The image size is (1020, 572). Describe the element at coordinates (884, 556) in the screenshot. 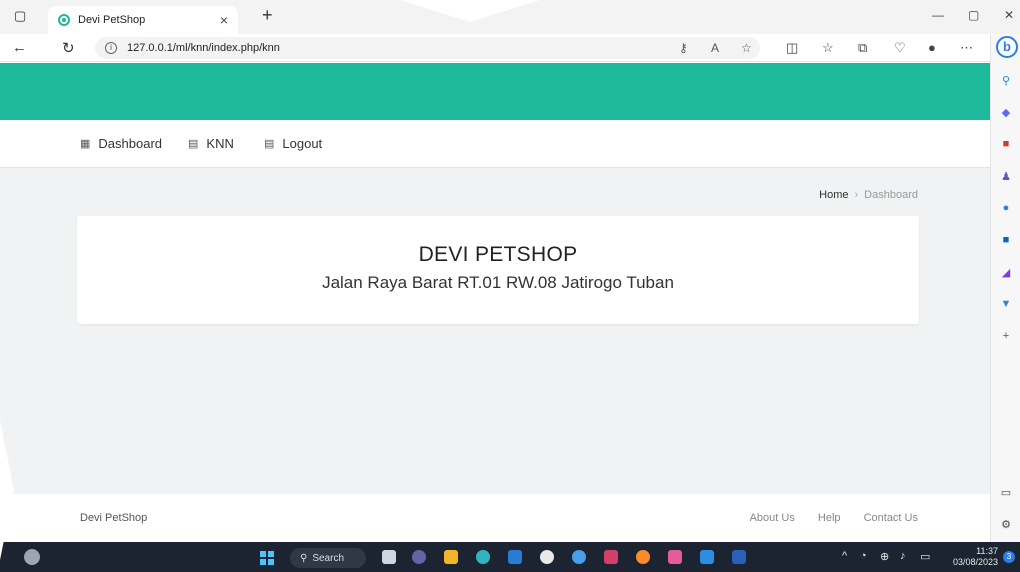

I see `globe-icon: ⊕` at that location.